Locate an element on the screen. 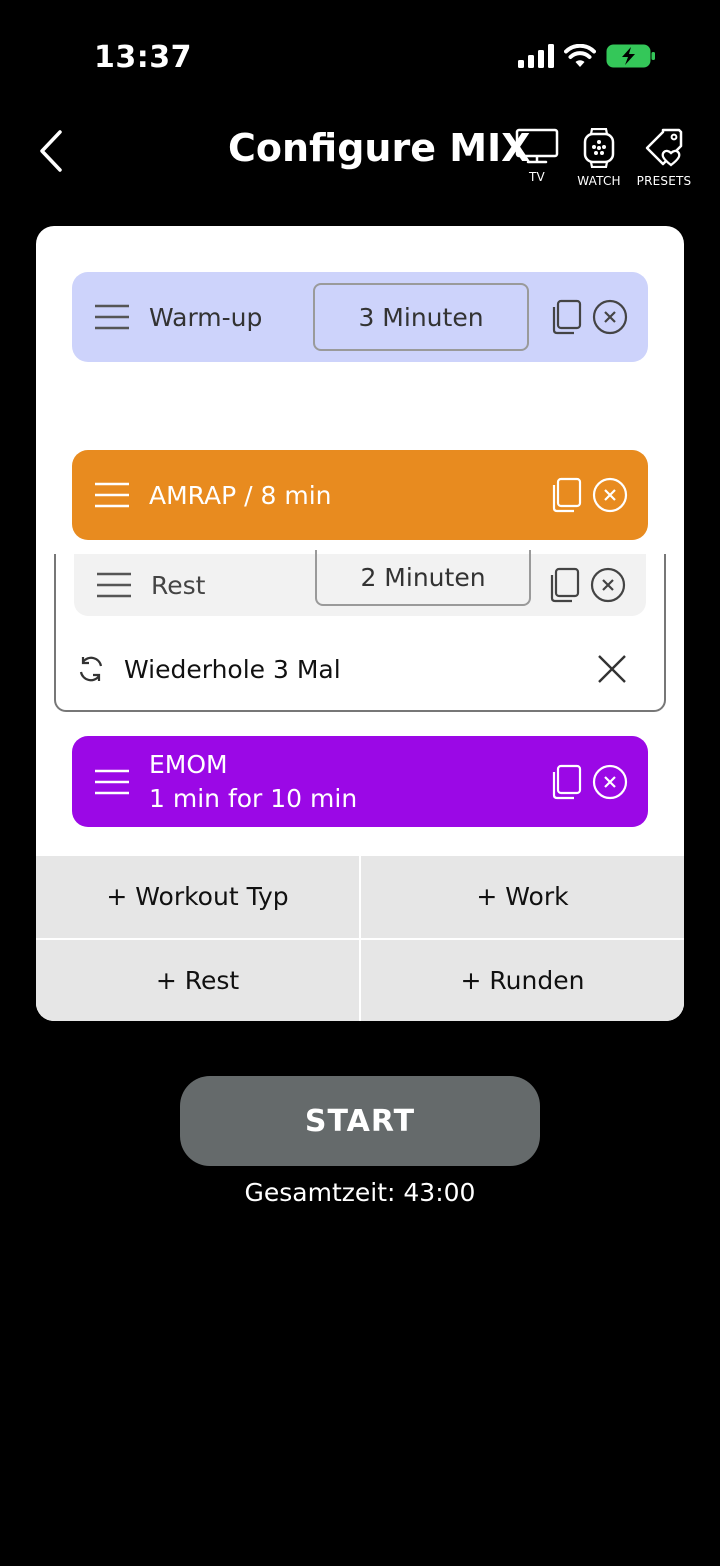  watch-label: WATCH is located at coordinates (599, 181).